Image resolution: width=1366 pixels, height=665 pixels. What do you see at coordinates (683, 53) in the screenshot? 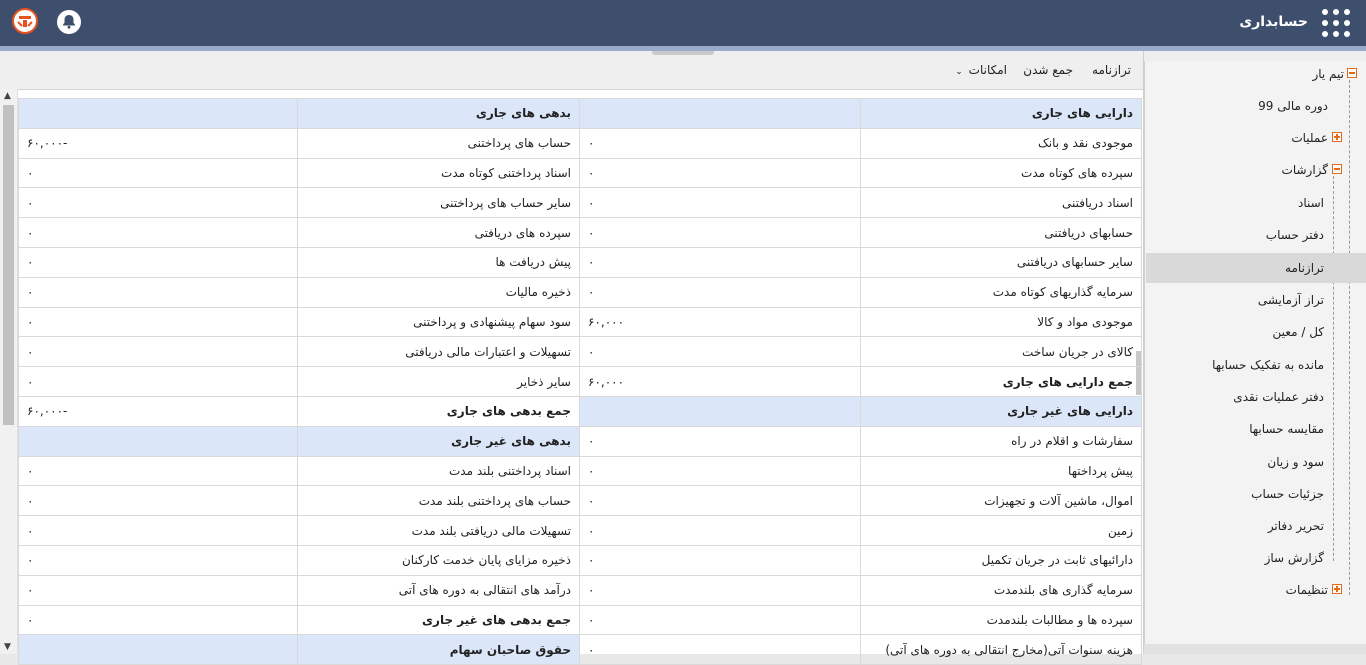
I see `resize-handle` at bounding box center [683, 53].